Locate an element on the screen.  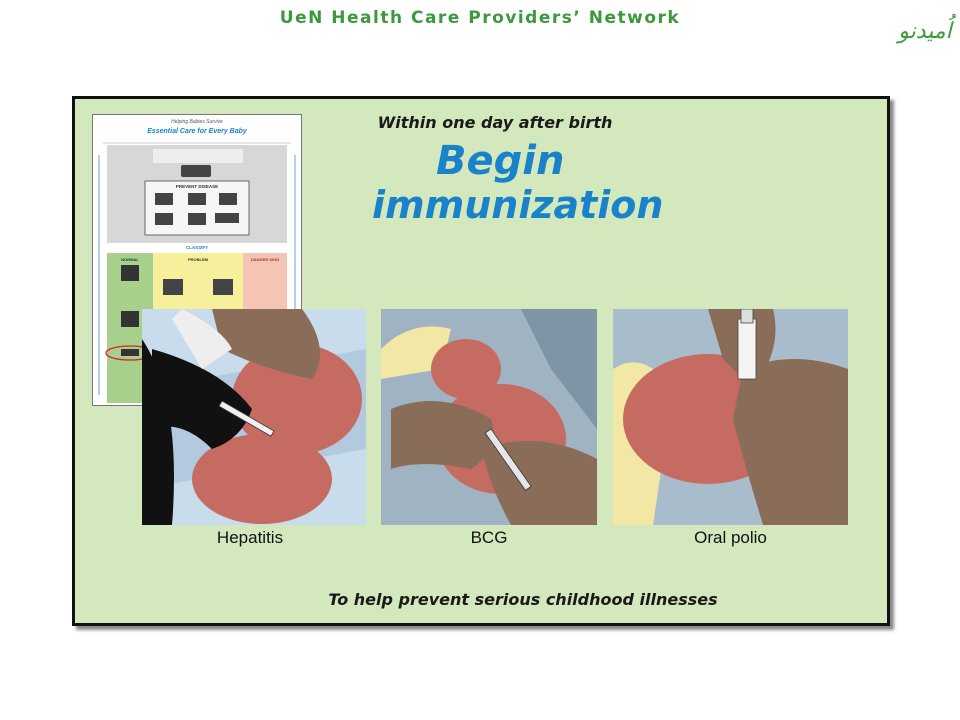
bcg-vaccination-image is located at coordinates (489, 417).